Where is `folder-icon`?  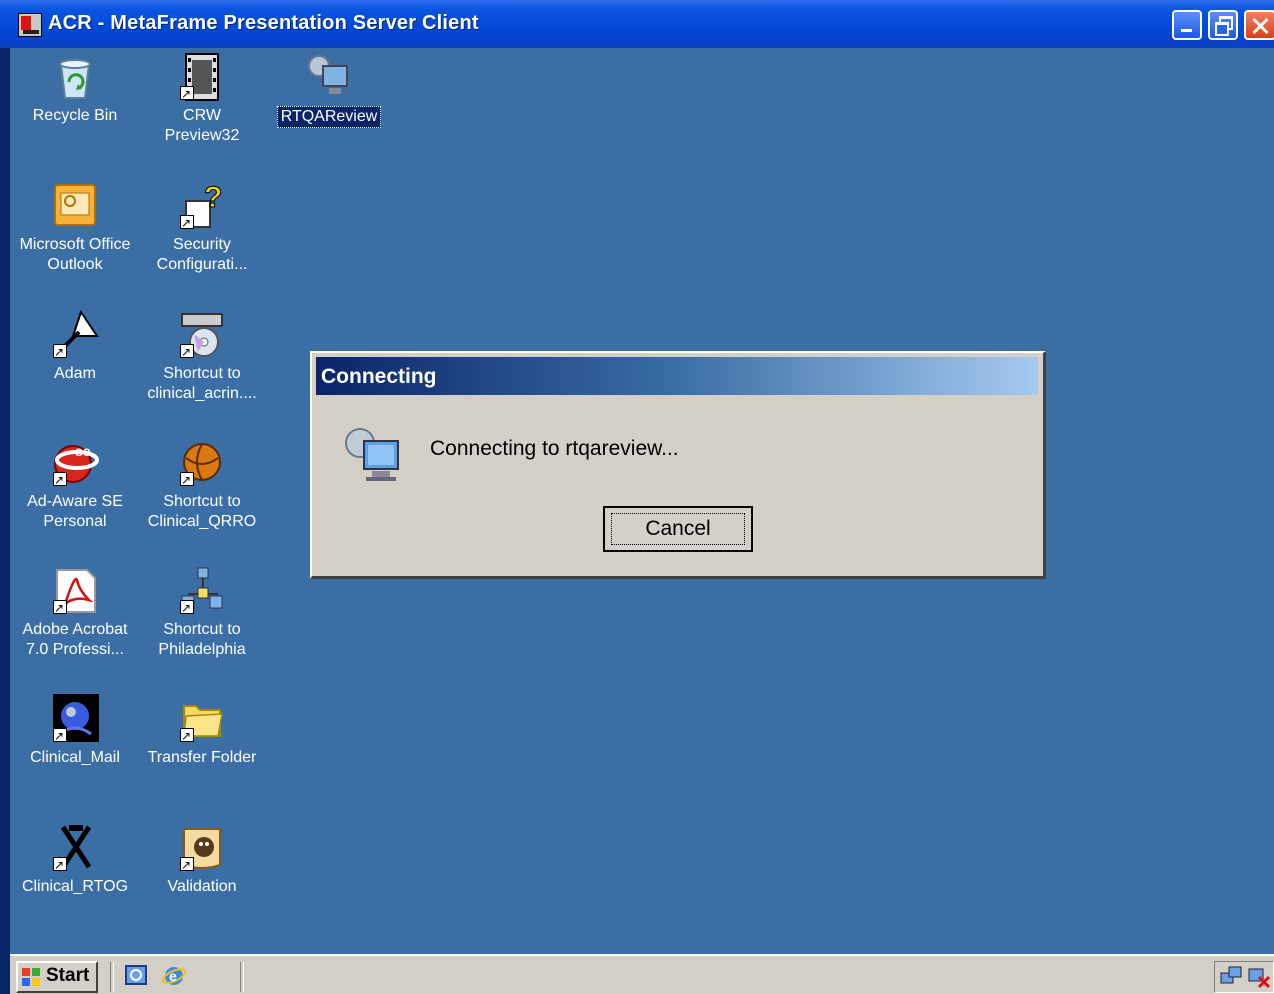
folder-icon is located at coordinates (202, 720).